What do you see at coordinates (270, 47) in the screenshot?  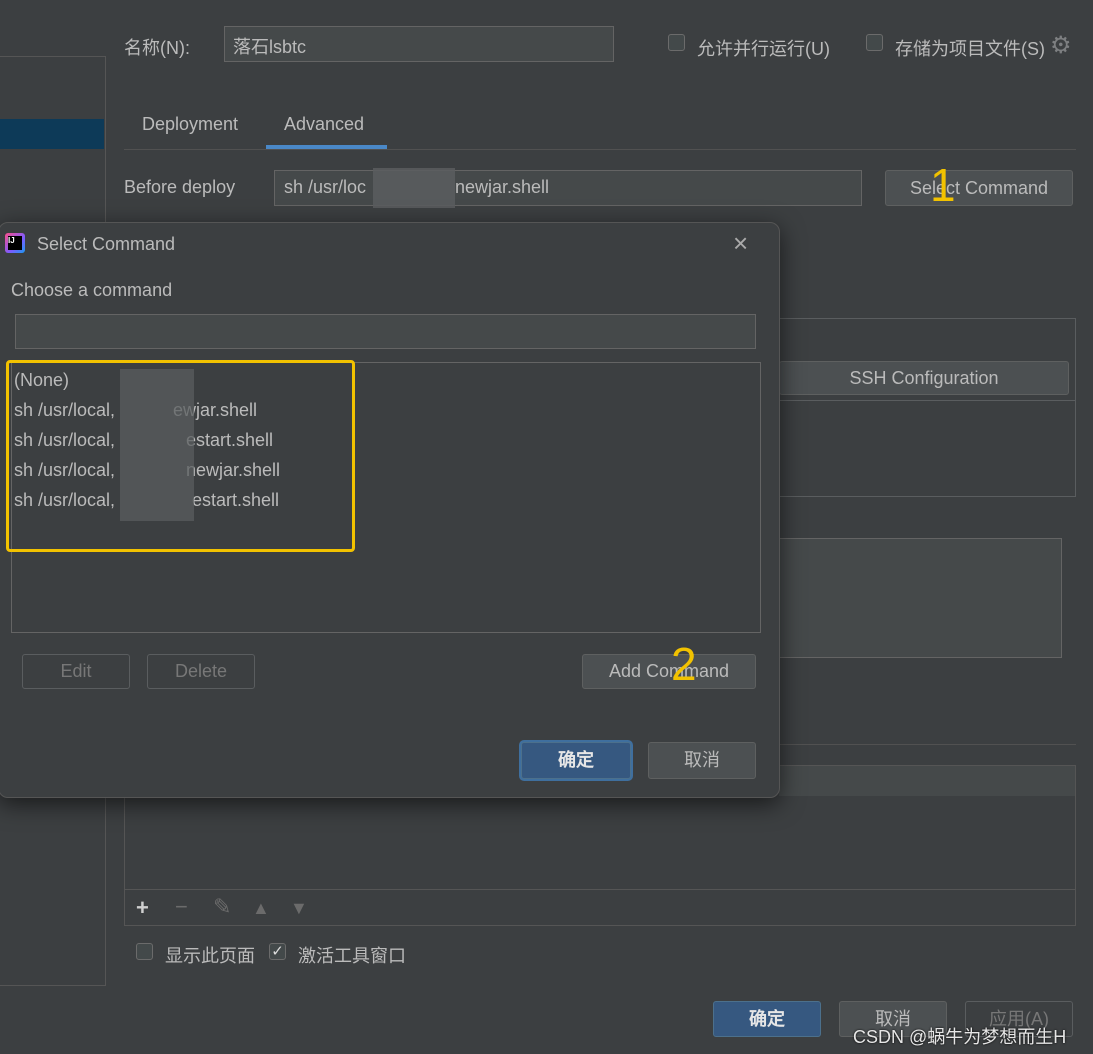 I see `name-input-value: 落石lsbtc` at bounding box center [270, 47].